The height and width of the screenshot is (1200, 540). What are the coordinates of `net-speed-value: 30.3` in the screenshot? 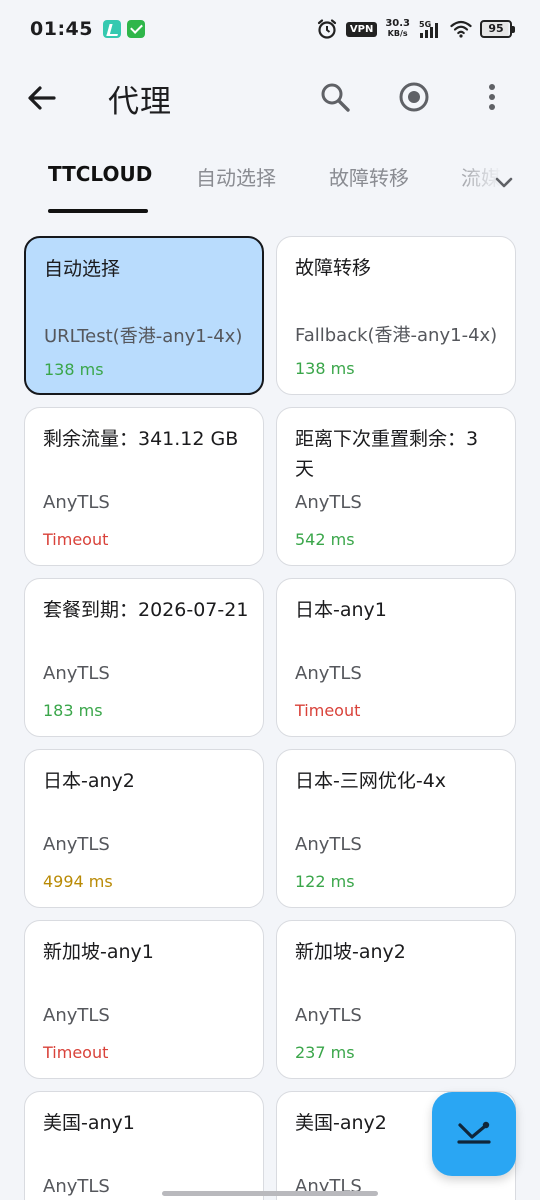 It's located at (397, 23).